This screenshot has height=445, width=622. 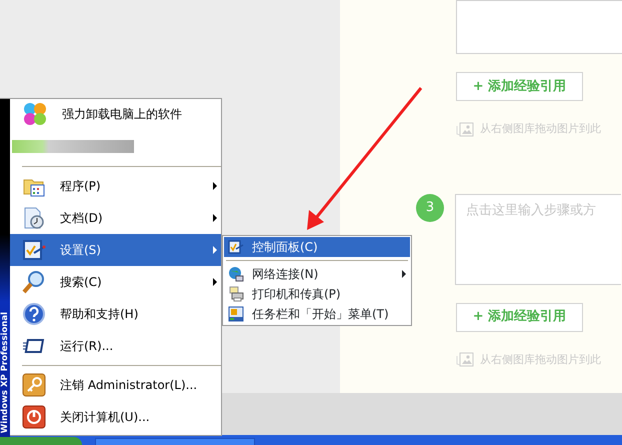 What do you see at coordinates (236, 294) in the screenshot?
I see `printer-icon` at bounding box center [236, 294].